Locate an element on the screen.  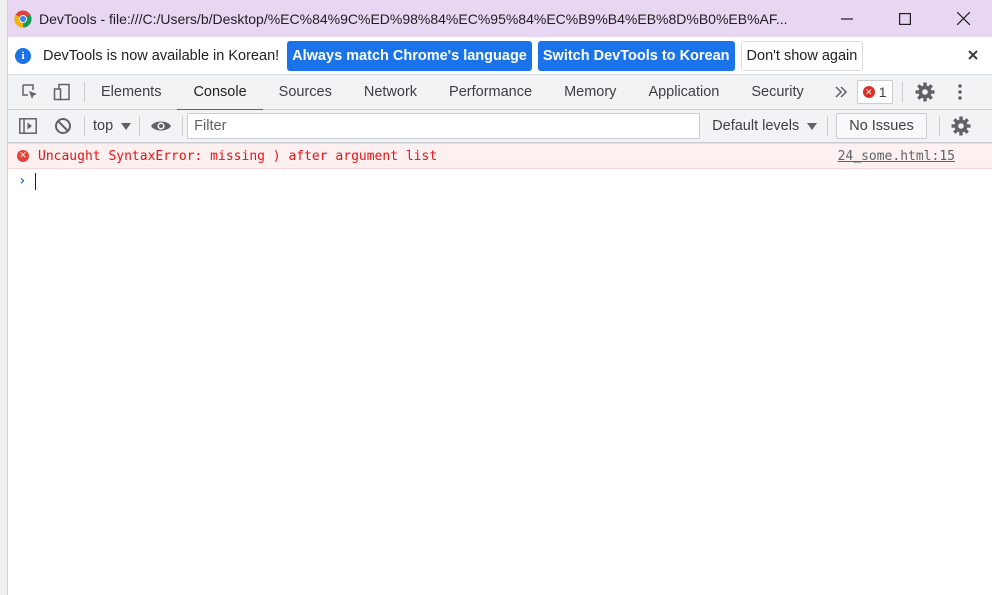
dont-show-again-button: Don't show again is located at coordinates (802, 55).